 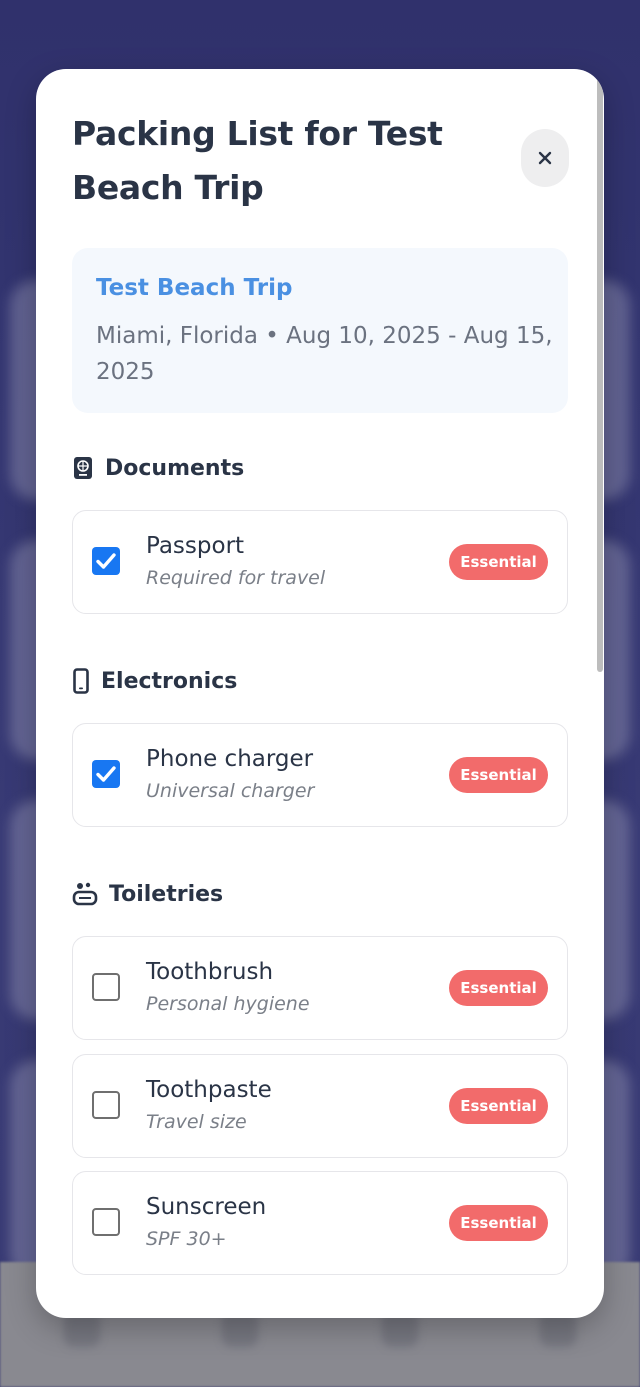 I want to click on item-note: Personal hygiene, so click(x=228, y=1004).